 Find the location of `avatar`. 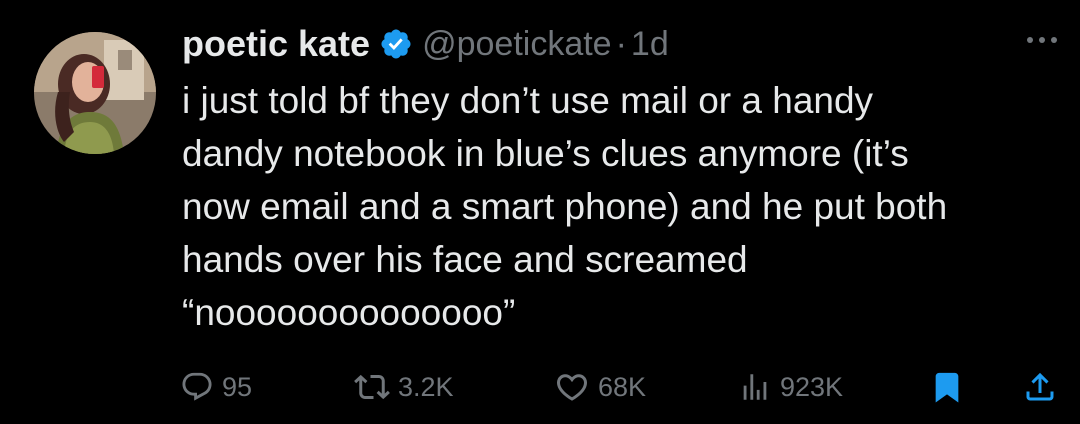

avatar is located at coordinates (95, 93).